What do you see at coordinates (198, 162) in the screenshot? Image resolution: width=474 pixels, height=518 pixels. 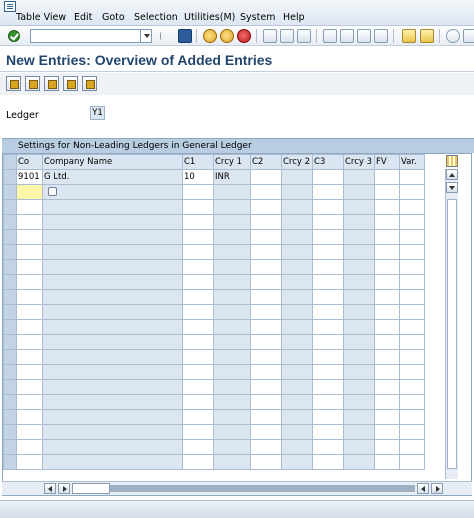 I see `col-header-c1: C1` at bounding box center [198, 162].